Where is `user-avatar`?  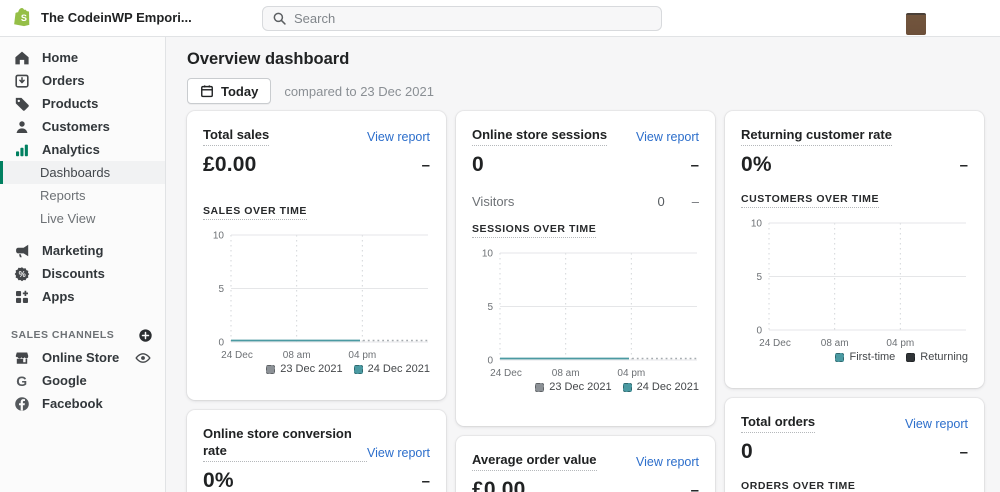
user-avatar is located at coordinates (916, 24).